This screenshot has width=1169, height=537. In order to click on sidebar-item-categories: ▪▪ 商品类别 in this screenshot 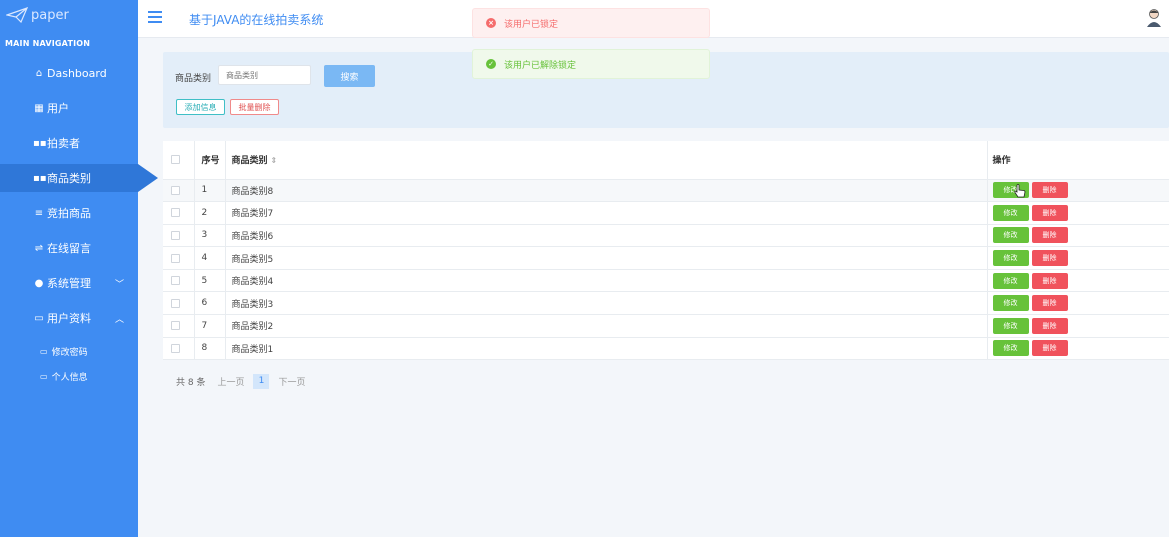, I will do `click(79, 178)`.